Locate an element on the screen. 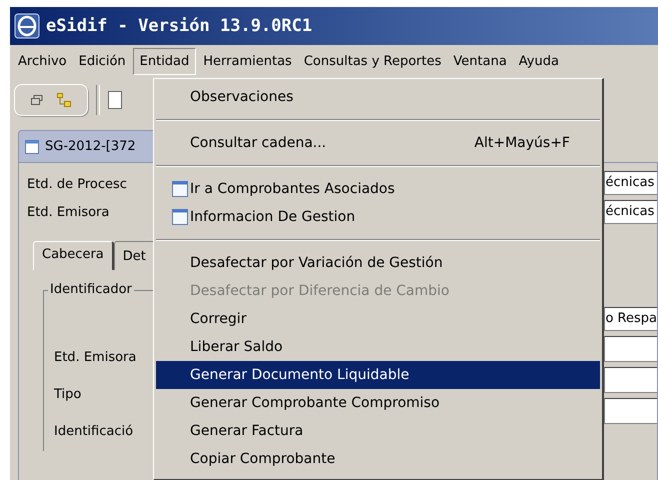  menu-item: Corregir is located at coordinates (378, 319).